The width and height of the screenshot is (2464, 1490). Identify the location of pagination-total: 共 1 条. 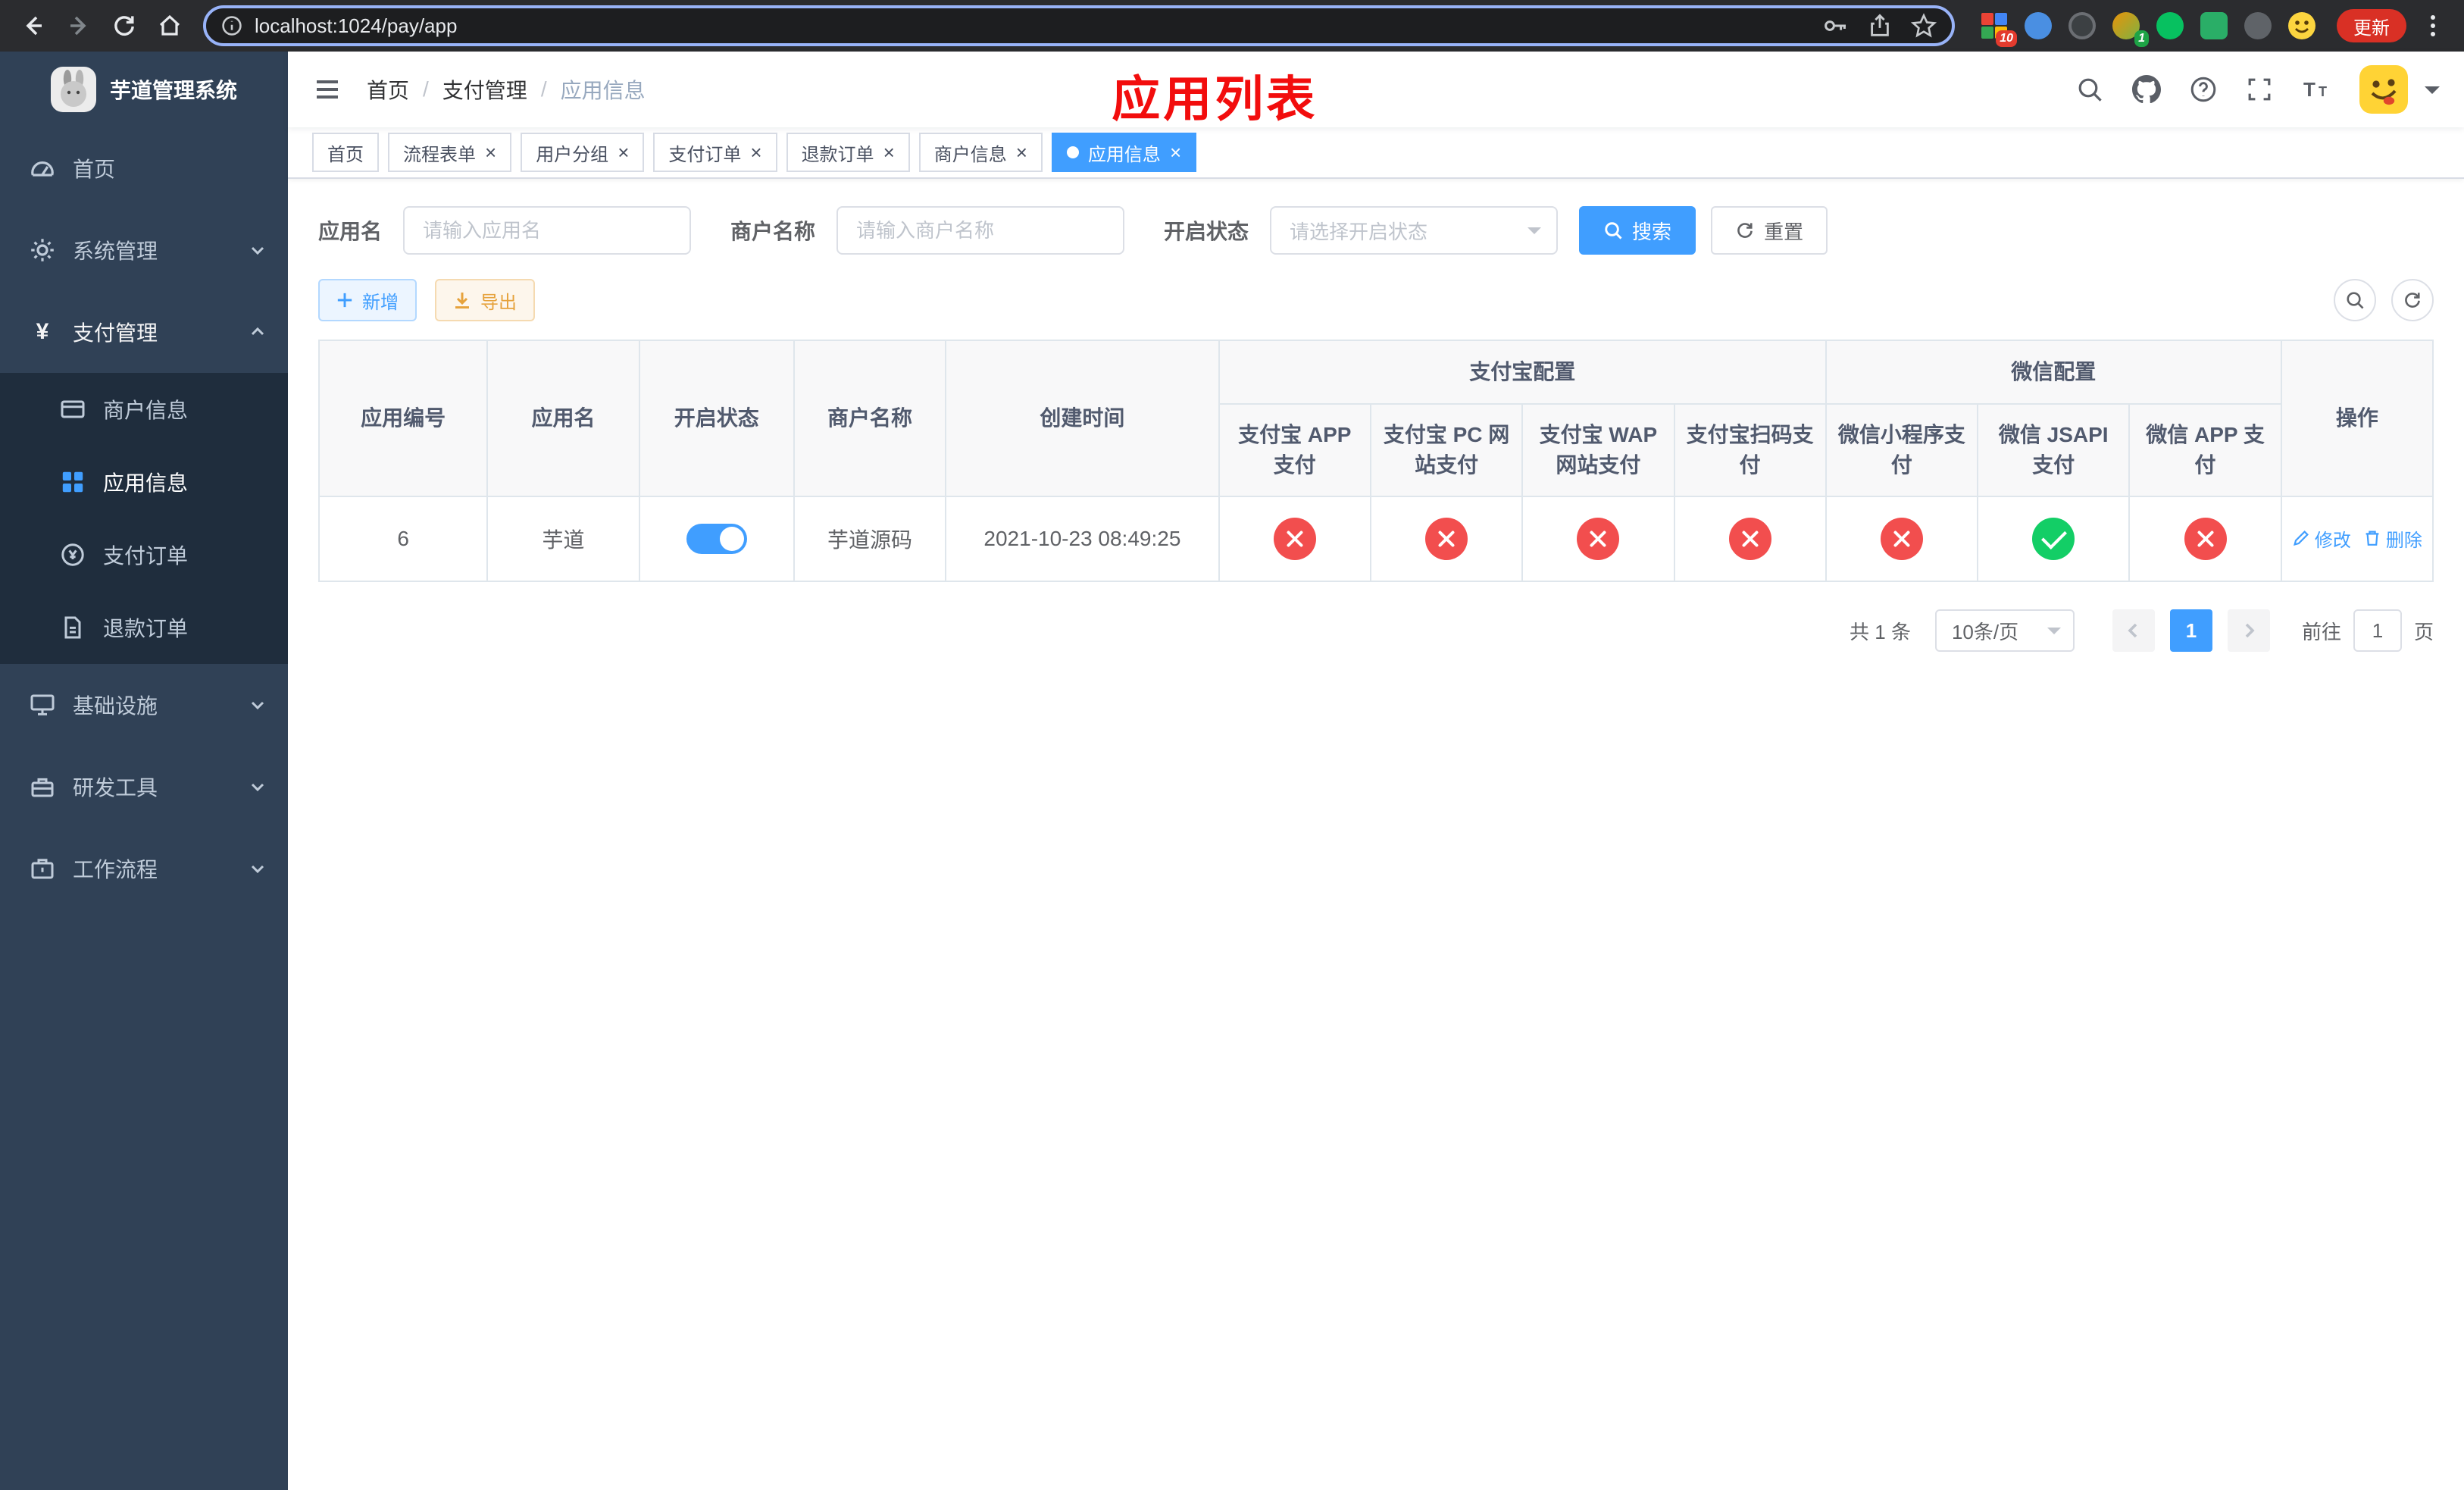
(1880, 631).